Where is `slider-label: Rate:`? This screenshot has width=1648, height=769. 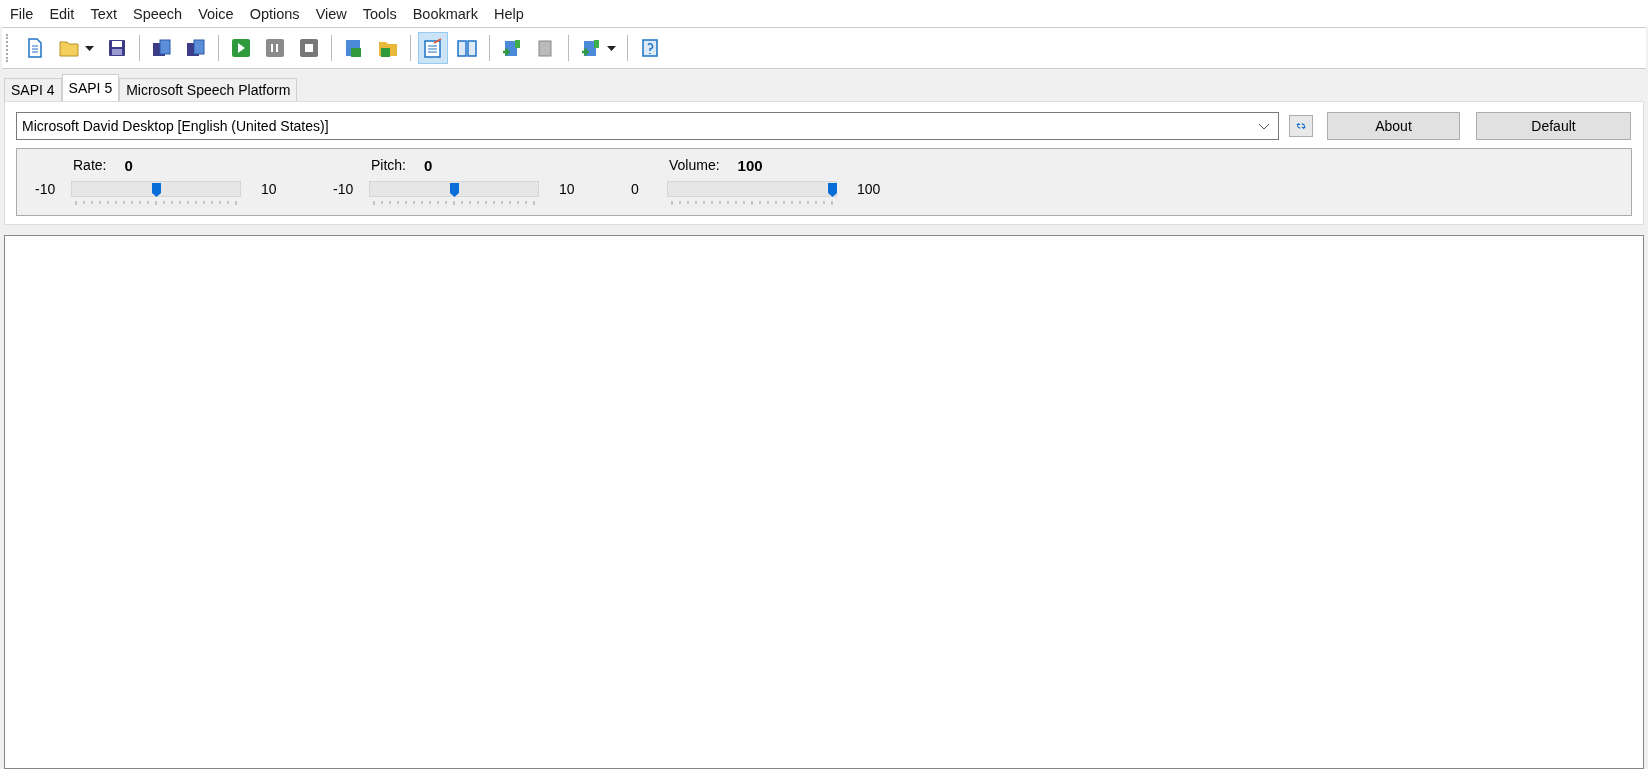
slider-label: Rate: is located at coordinates (90, 165).